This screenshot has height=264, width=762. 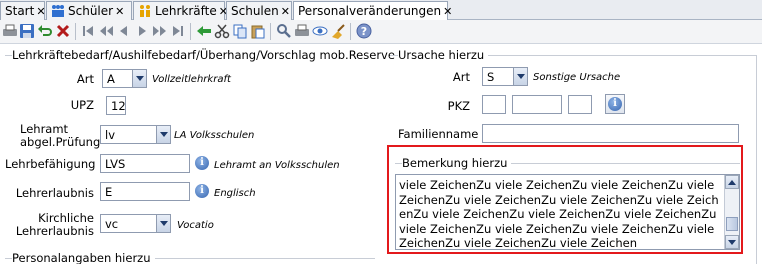 I want to click on scroll-thumb, so click(x=732, y=224).